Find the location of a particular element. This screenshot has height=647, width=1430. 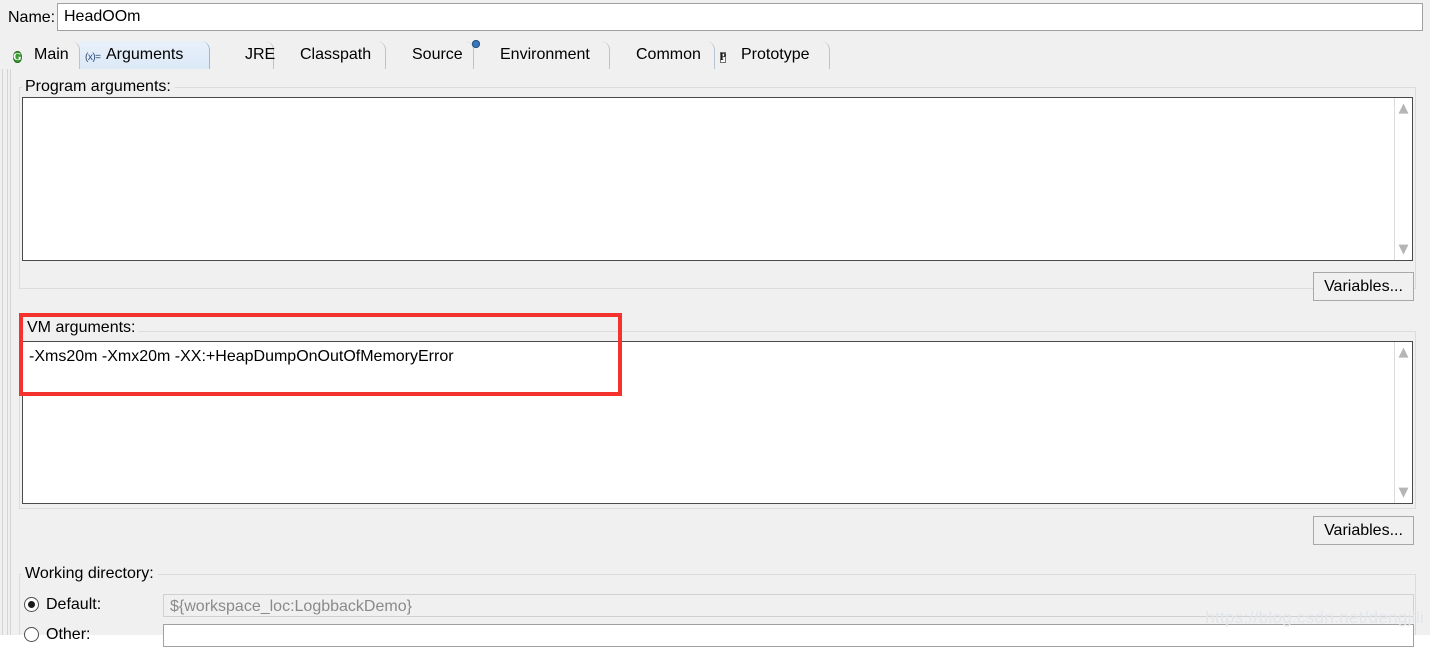

tab-arguments: (x)= Arguments is located at coordinates (145, 55).